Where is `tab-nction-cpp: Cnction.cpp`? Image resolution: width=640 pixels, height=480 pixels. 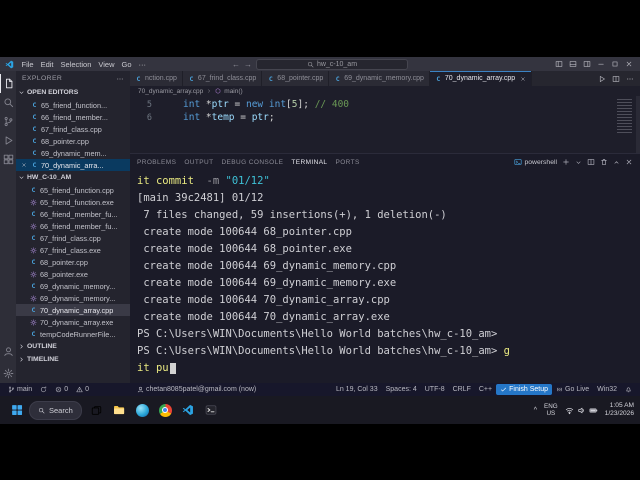 tab-nction-cpp: Cnction.cpp is located at coordinates (156, 78).